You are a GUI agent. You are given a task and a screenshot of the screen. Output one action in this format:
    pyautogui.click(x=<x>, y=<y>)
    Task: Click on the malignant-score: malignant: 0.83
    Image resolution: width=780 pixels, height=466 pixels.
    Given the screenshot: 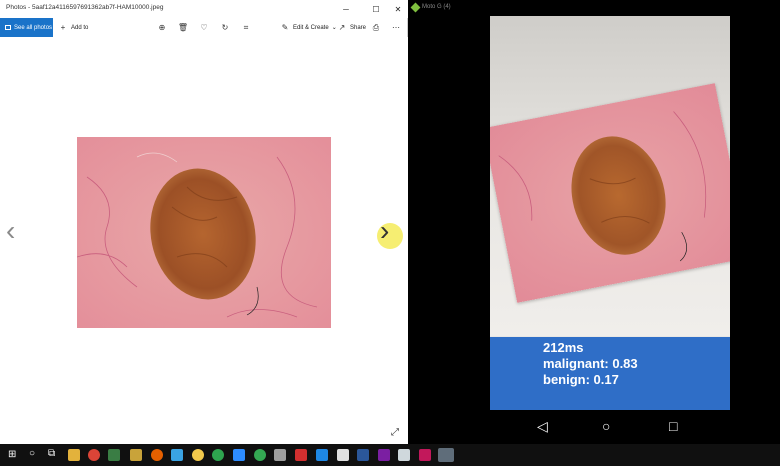 What is the action you would take?
    pyautogui.click(x=590, y=363)
    